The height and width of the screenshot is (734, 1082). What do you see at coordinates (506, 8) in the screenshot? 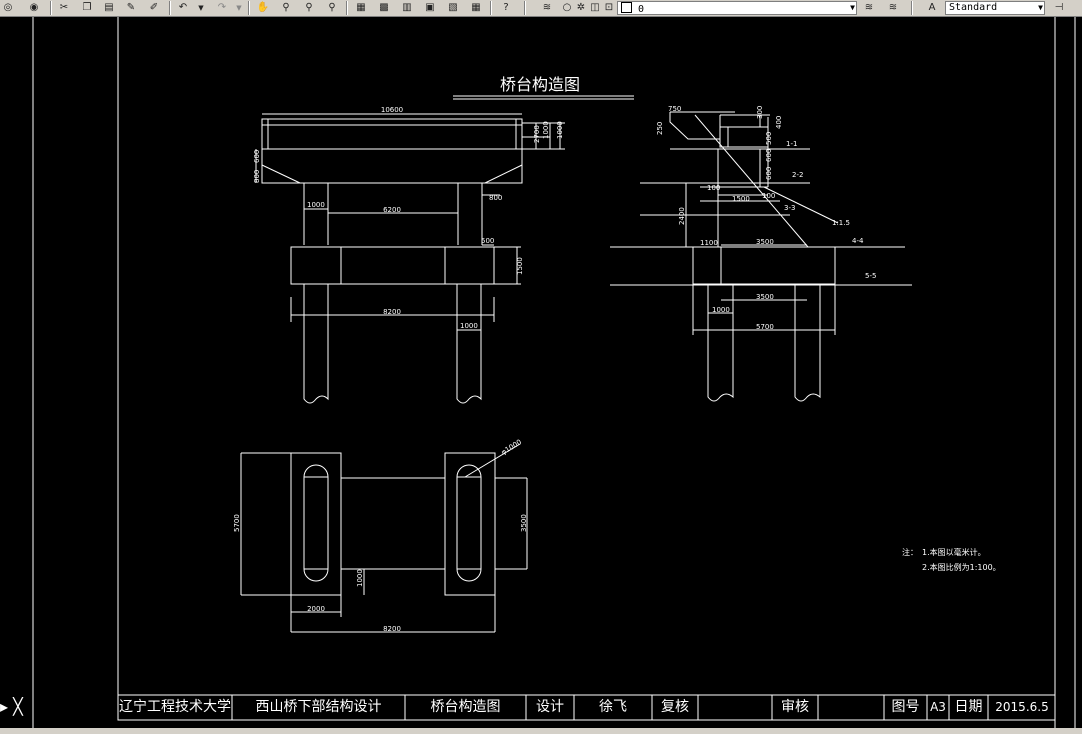
I see `help-icon: ?` at bounding box center [506, 8].